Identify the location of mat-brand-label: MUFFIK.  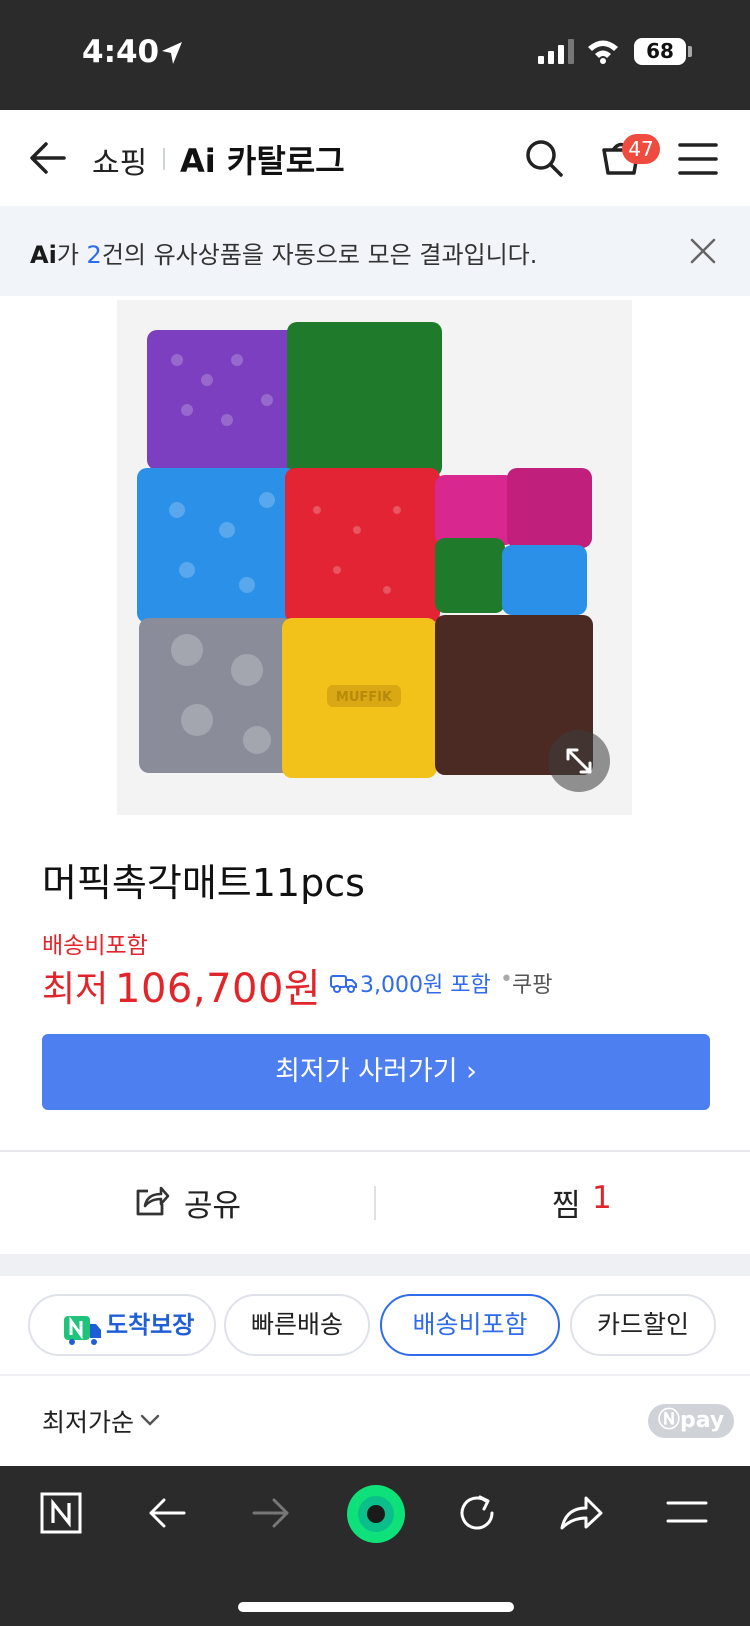
(364, 697).